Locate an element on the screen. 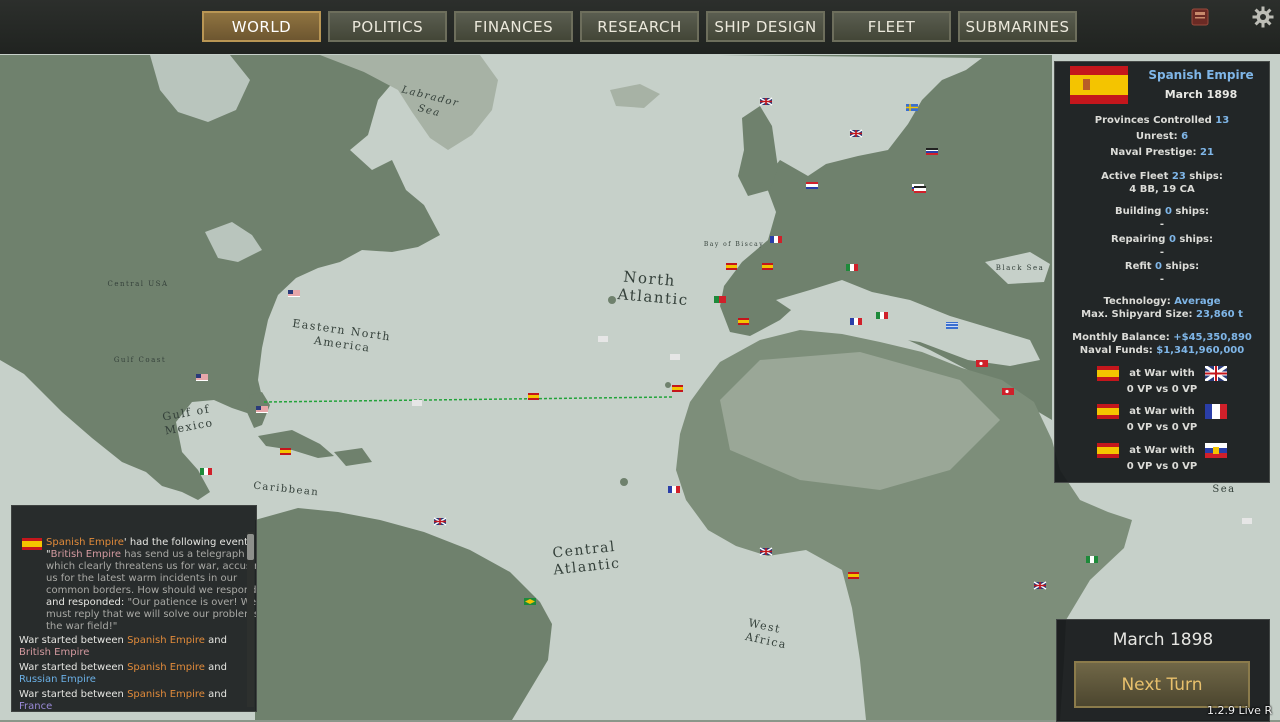  spain-flag is located at coordinates (1099, 85).